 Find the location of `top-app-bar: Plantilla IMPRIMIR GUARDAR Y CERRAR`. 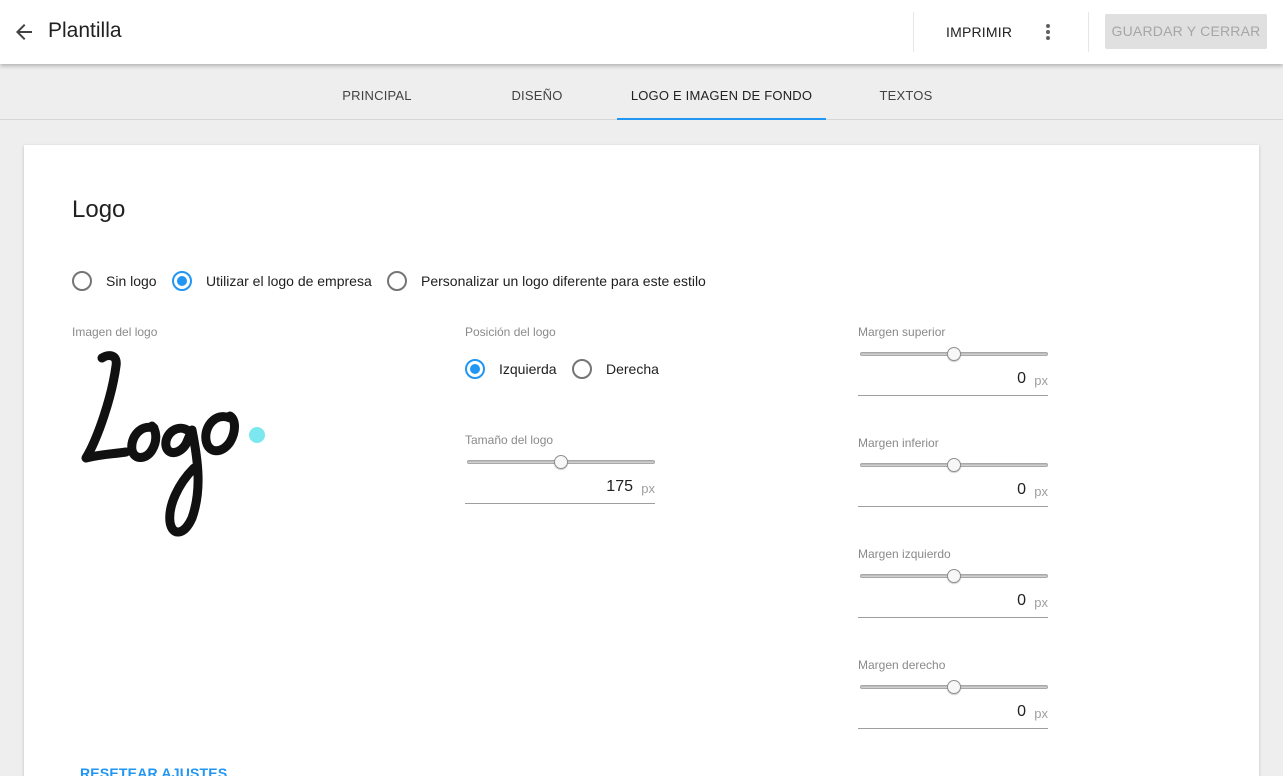

top-app-bar: Plantilla IMPRIMIR GUARDAR Y CERRAR is located at coordinates (641, 32).